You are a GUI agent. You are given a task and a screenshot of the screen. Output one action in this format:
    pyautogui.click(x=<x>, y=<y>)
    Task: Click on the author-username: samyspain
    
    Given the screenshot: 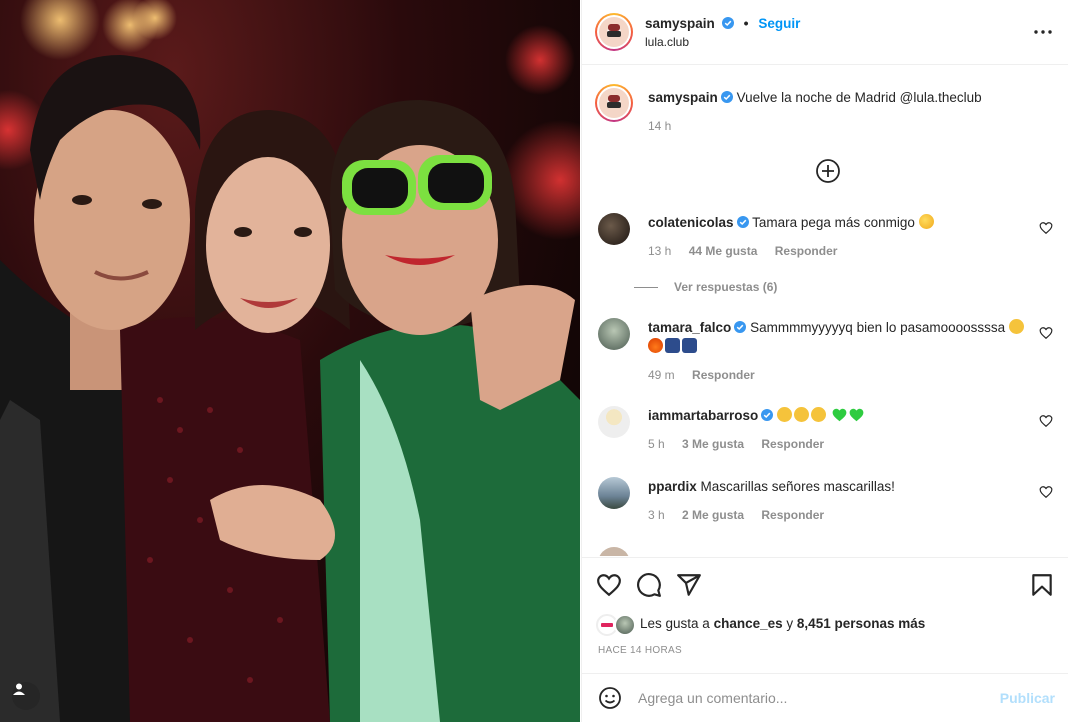 What is the action you would take?
    pyautogui.click(x=680, y=23)
    